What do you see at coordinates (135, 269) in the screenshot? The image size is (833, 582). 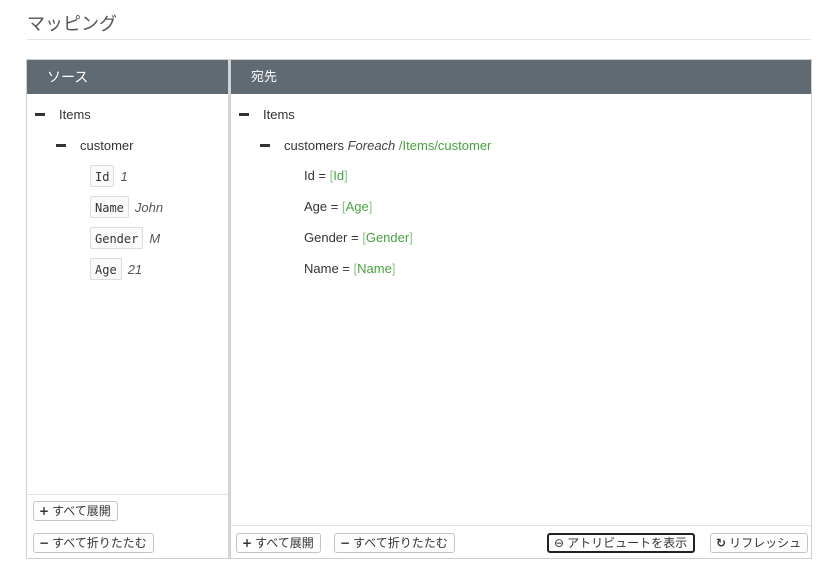 I see `attribute-value: 21` at bounding box center [135, 269].